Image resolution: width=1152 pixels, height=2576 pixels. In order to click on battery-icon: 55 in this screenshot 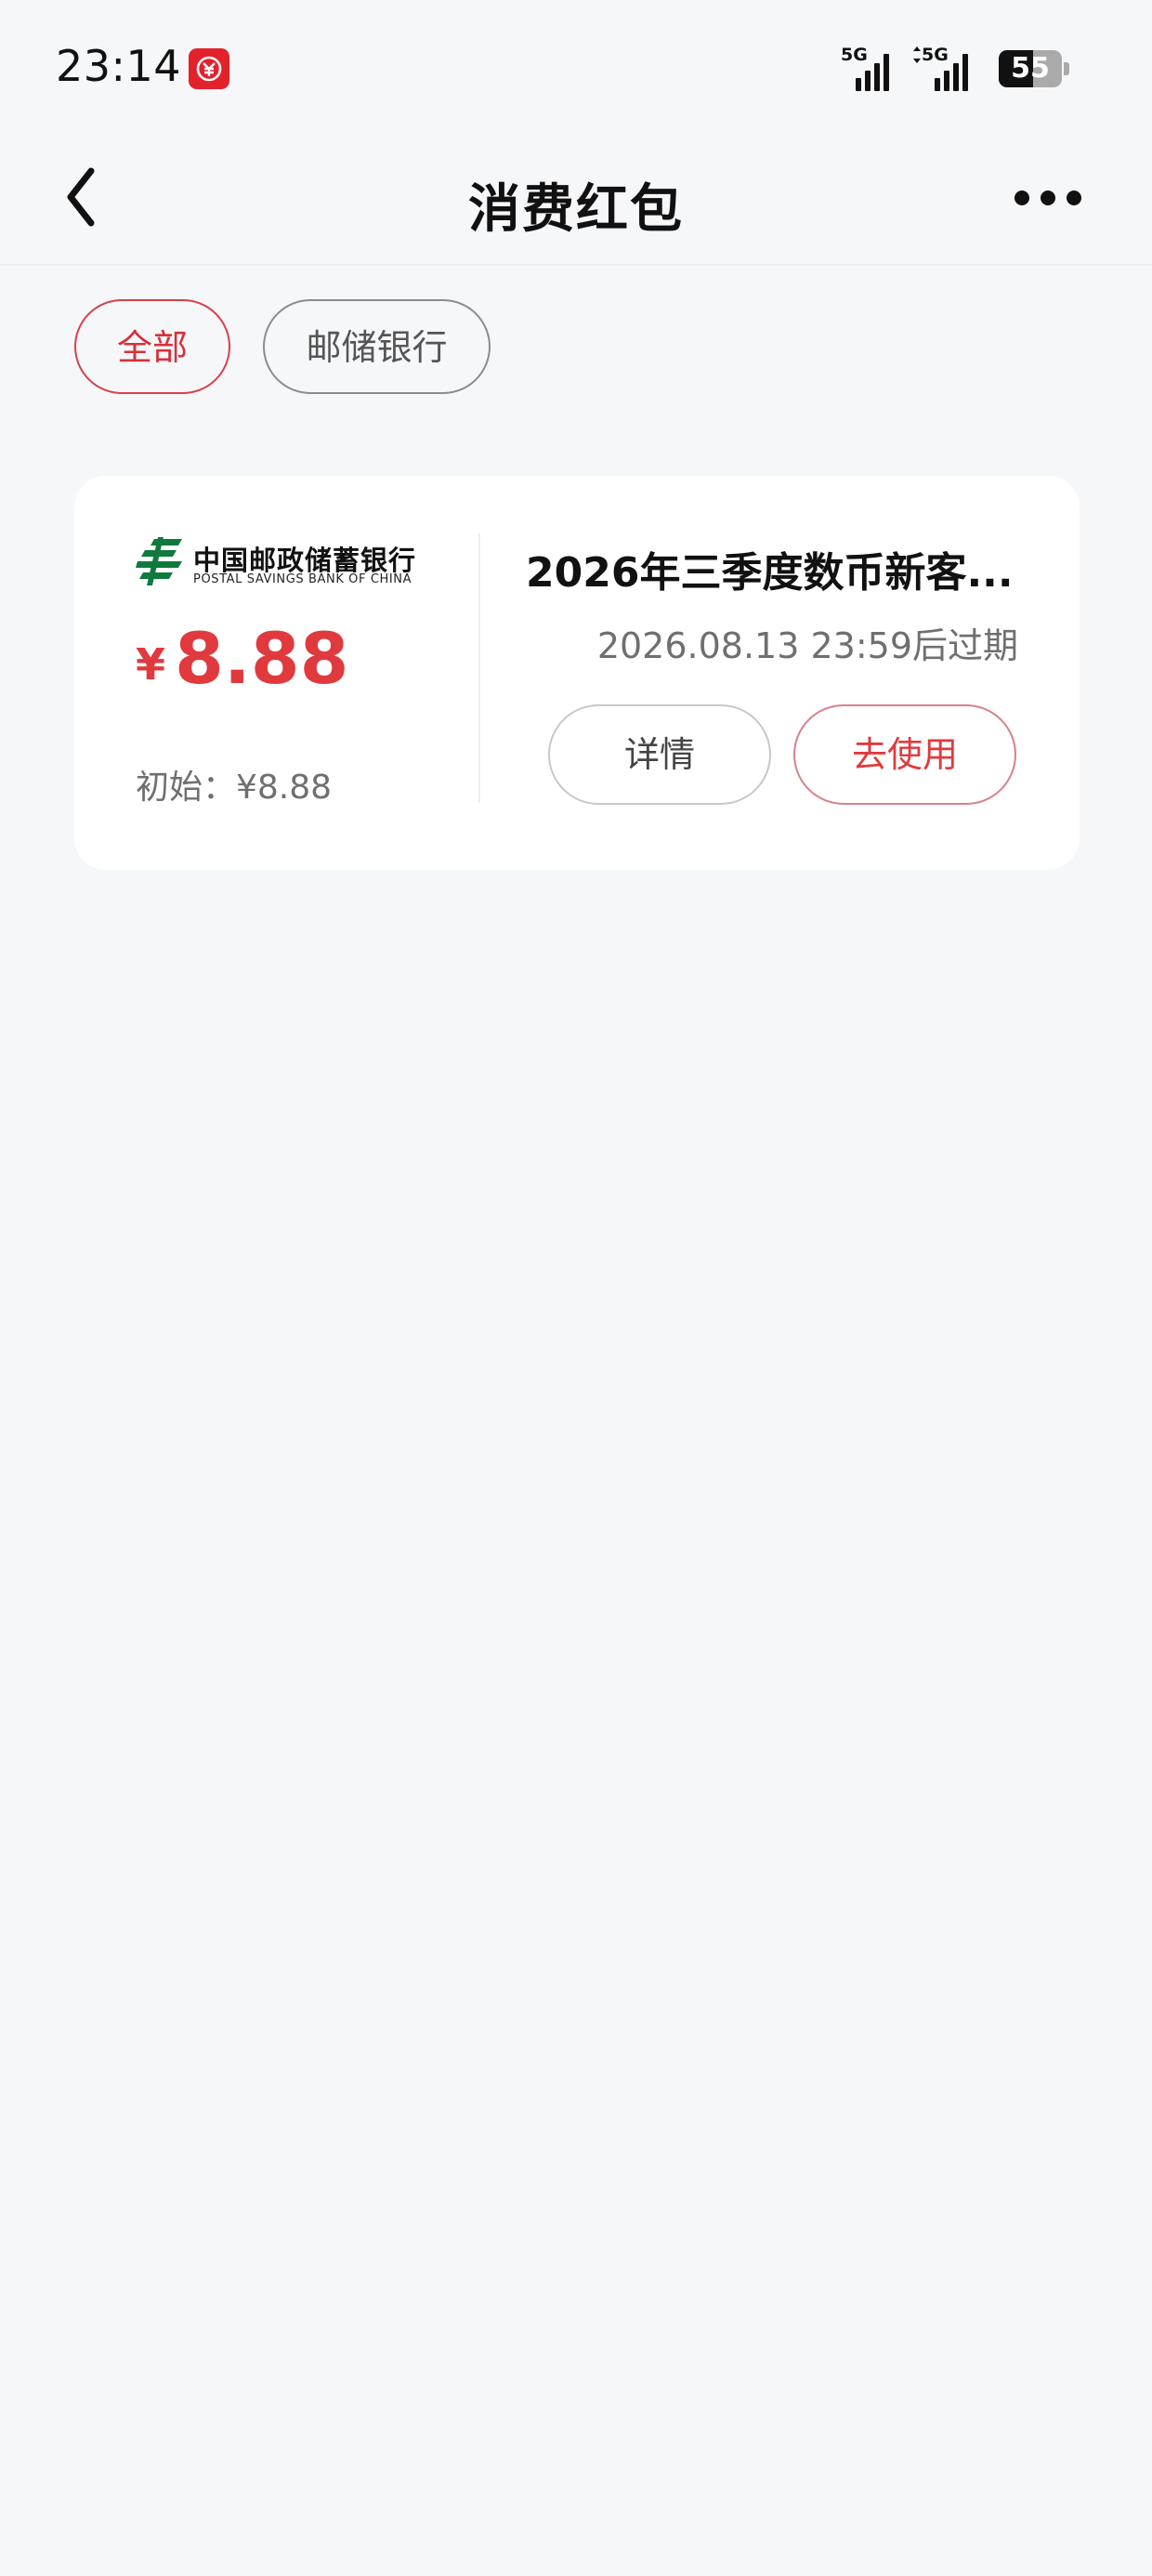, I will do `click(1034, 68)`.